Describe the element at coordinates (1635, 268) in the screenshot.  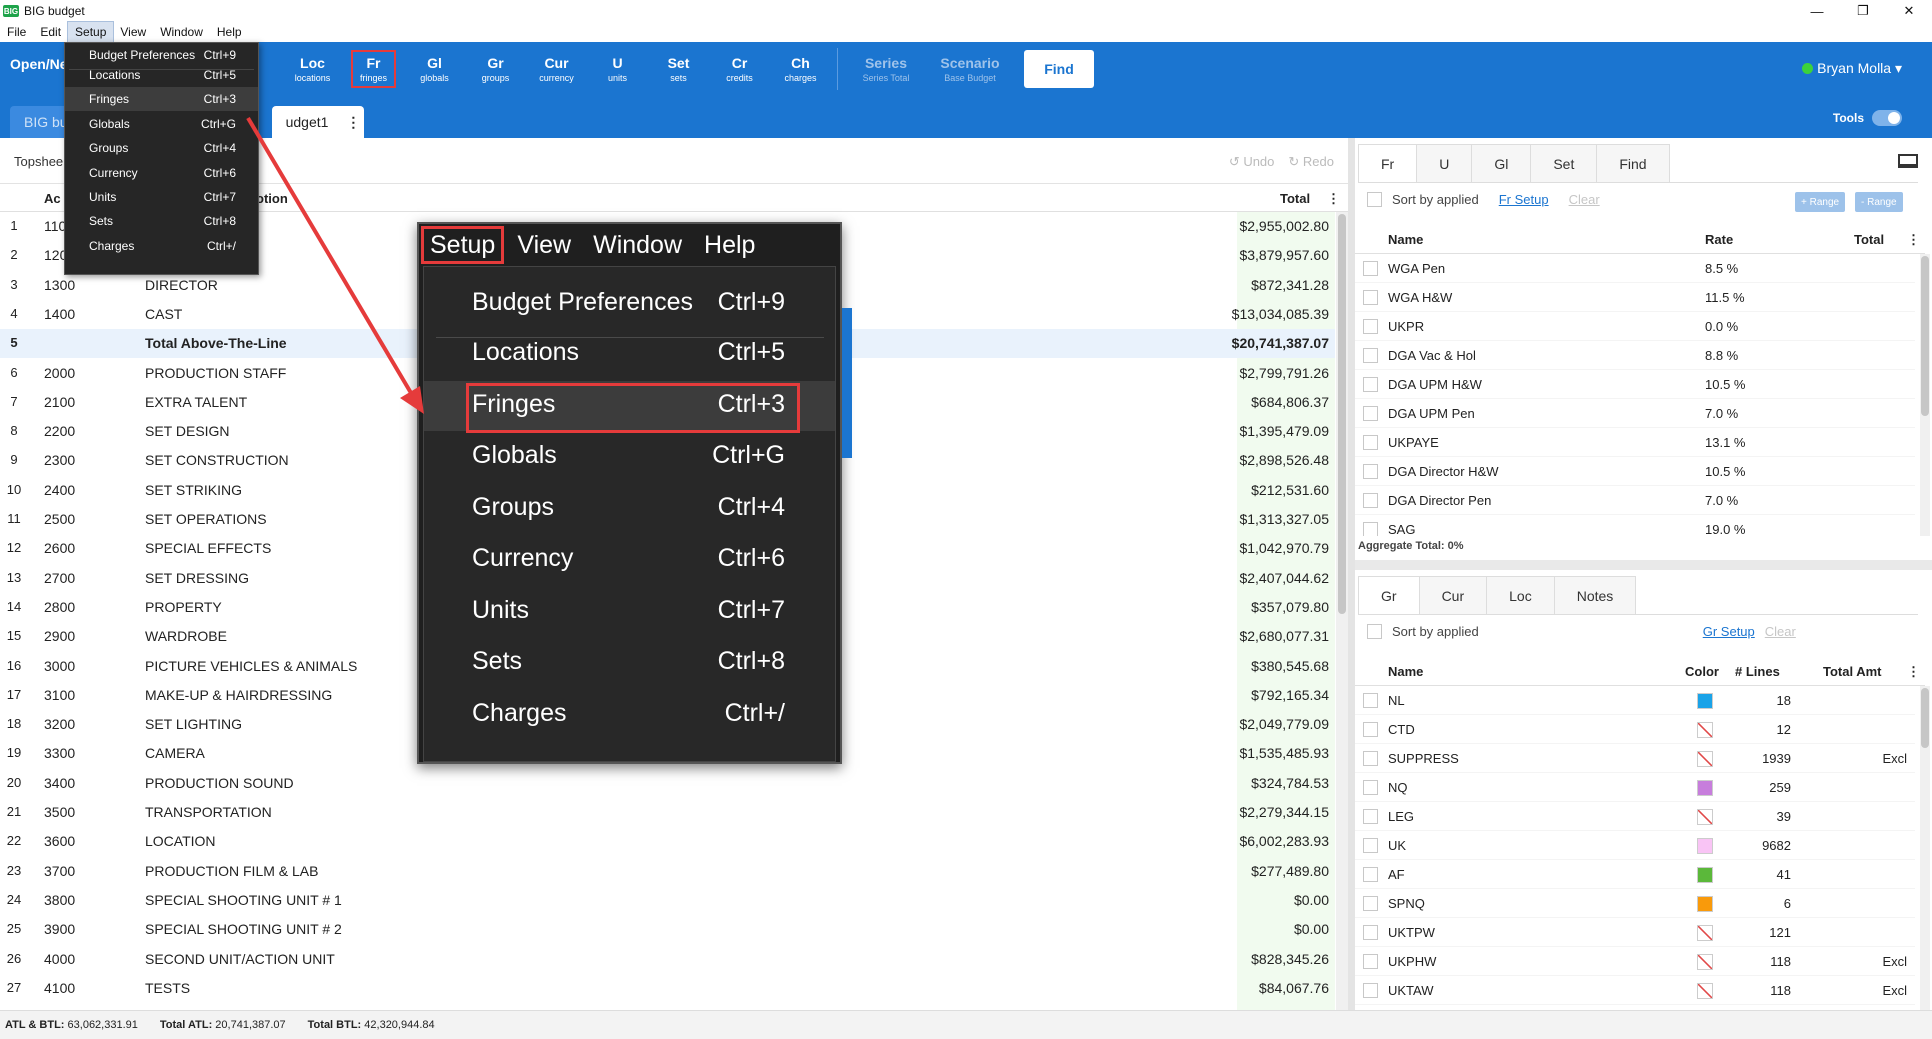
I see `fringe-row: WGA Pen 8.5 %` at that location.